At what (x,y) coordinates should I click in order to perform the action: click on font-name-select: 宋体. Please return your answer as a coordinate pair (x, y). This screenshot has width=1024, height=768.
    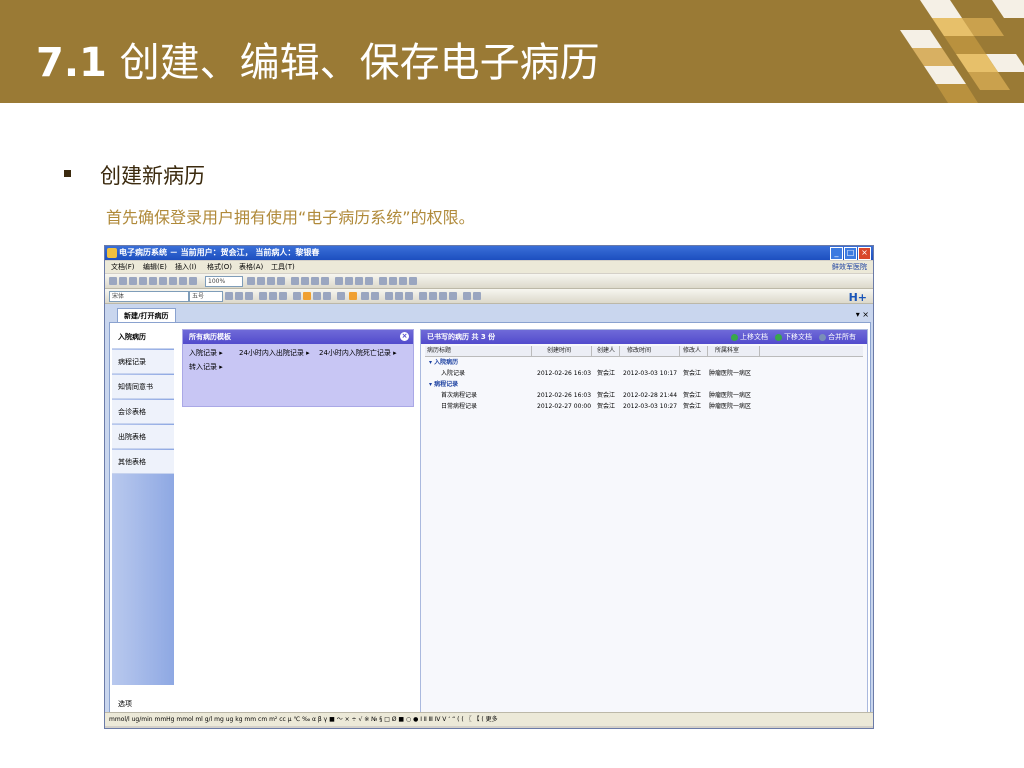
    Looking at the image, I should click on (149, 296).